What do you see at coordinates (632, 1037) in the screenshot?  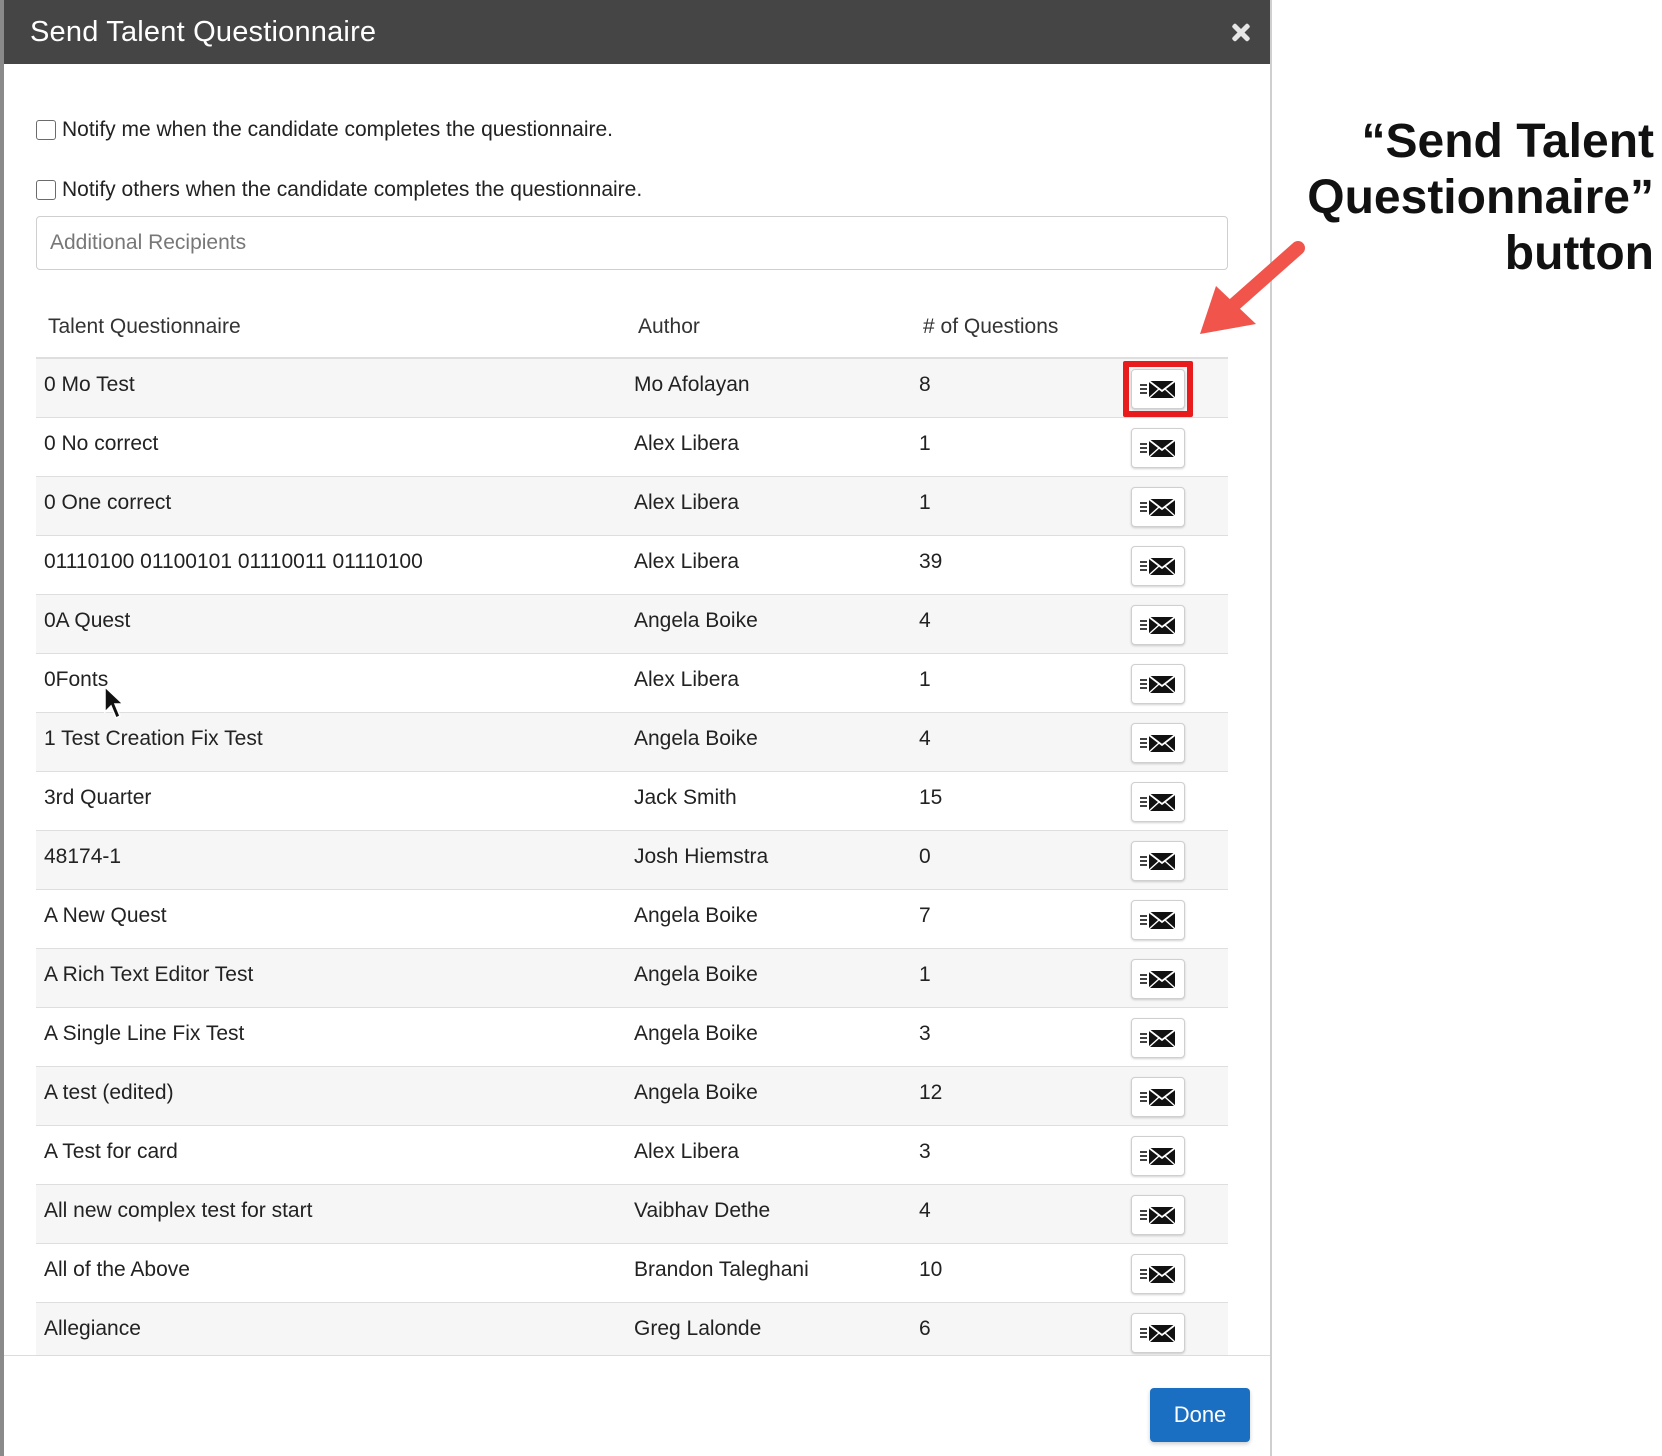 I see `table-row: A Single Line Fix Test Angela Boike 3` at bounding box center [632, 1037].